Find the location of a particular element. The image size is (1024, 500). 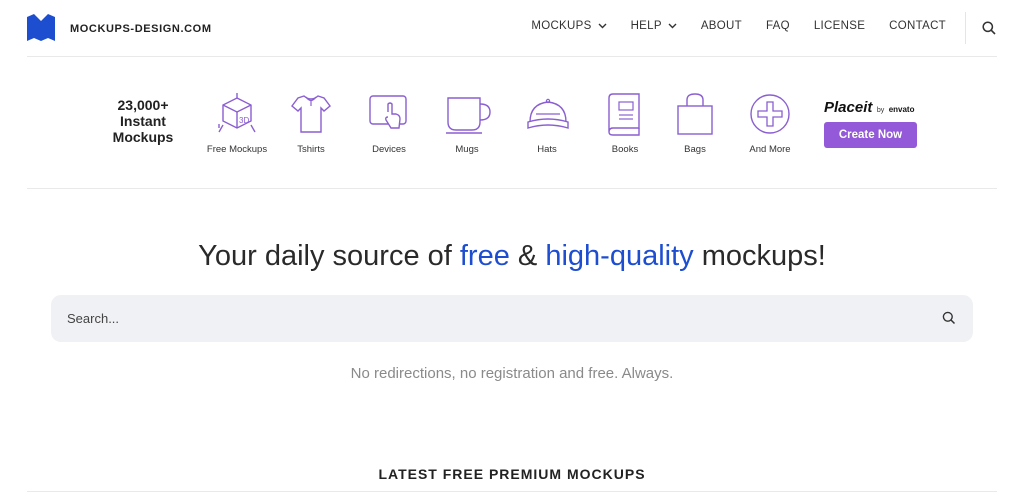

header-search-button is located at coordinates (989, 30).